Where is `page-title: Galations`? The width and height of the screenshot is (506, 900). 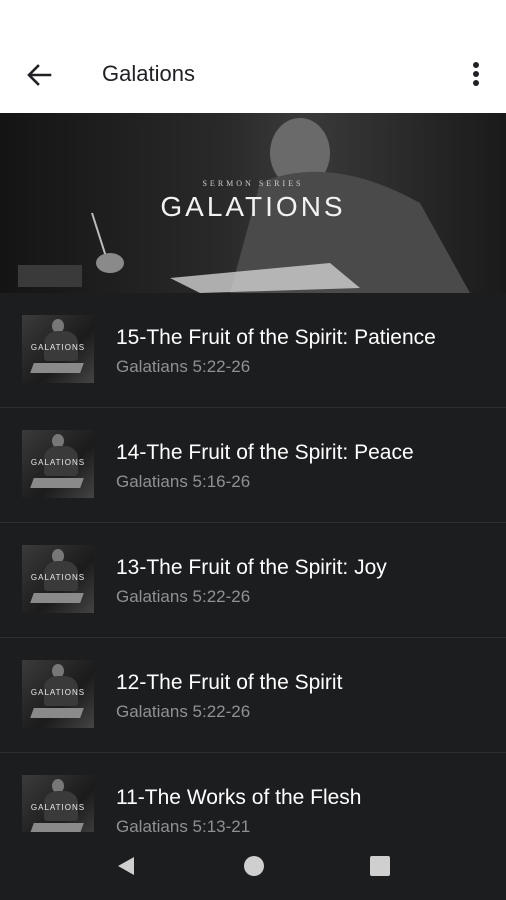 page-title: Galations is located at coordinates (148, 73).